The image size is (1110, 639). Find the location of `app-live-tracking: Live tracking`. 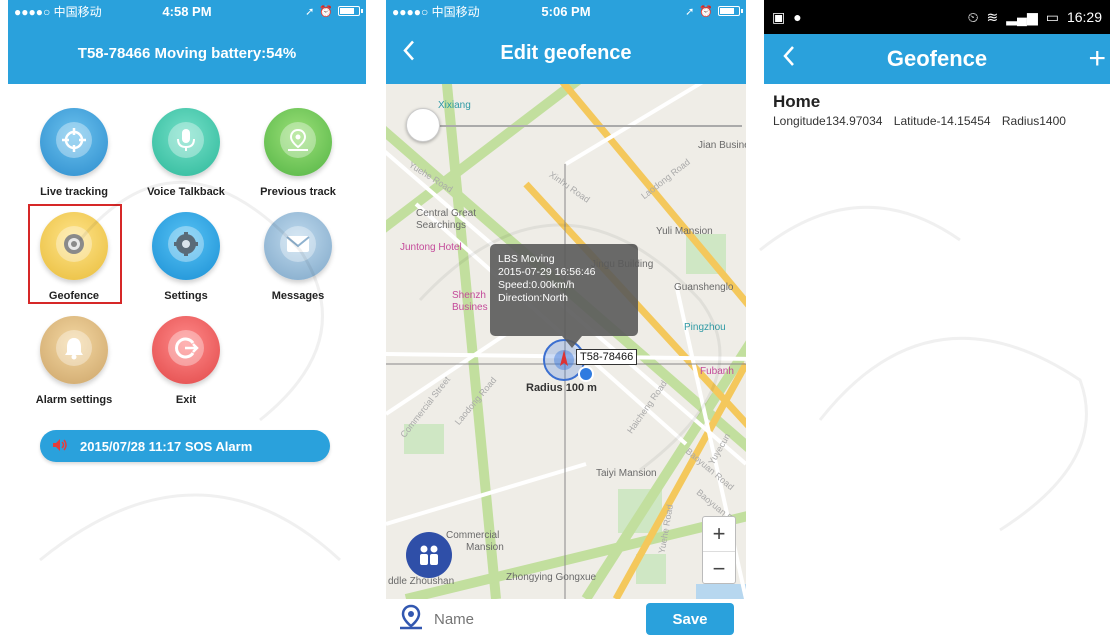

app-live-tracking: Live tracking is located at coordinates (74, 153).